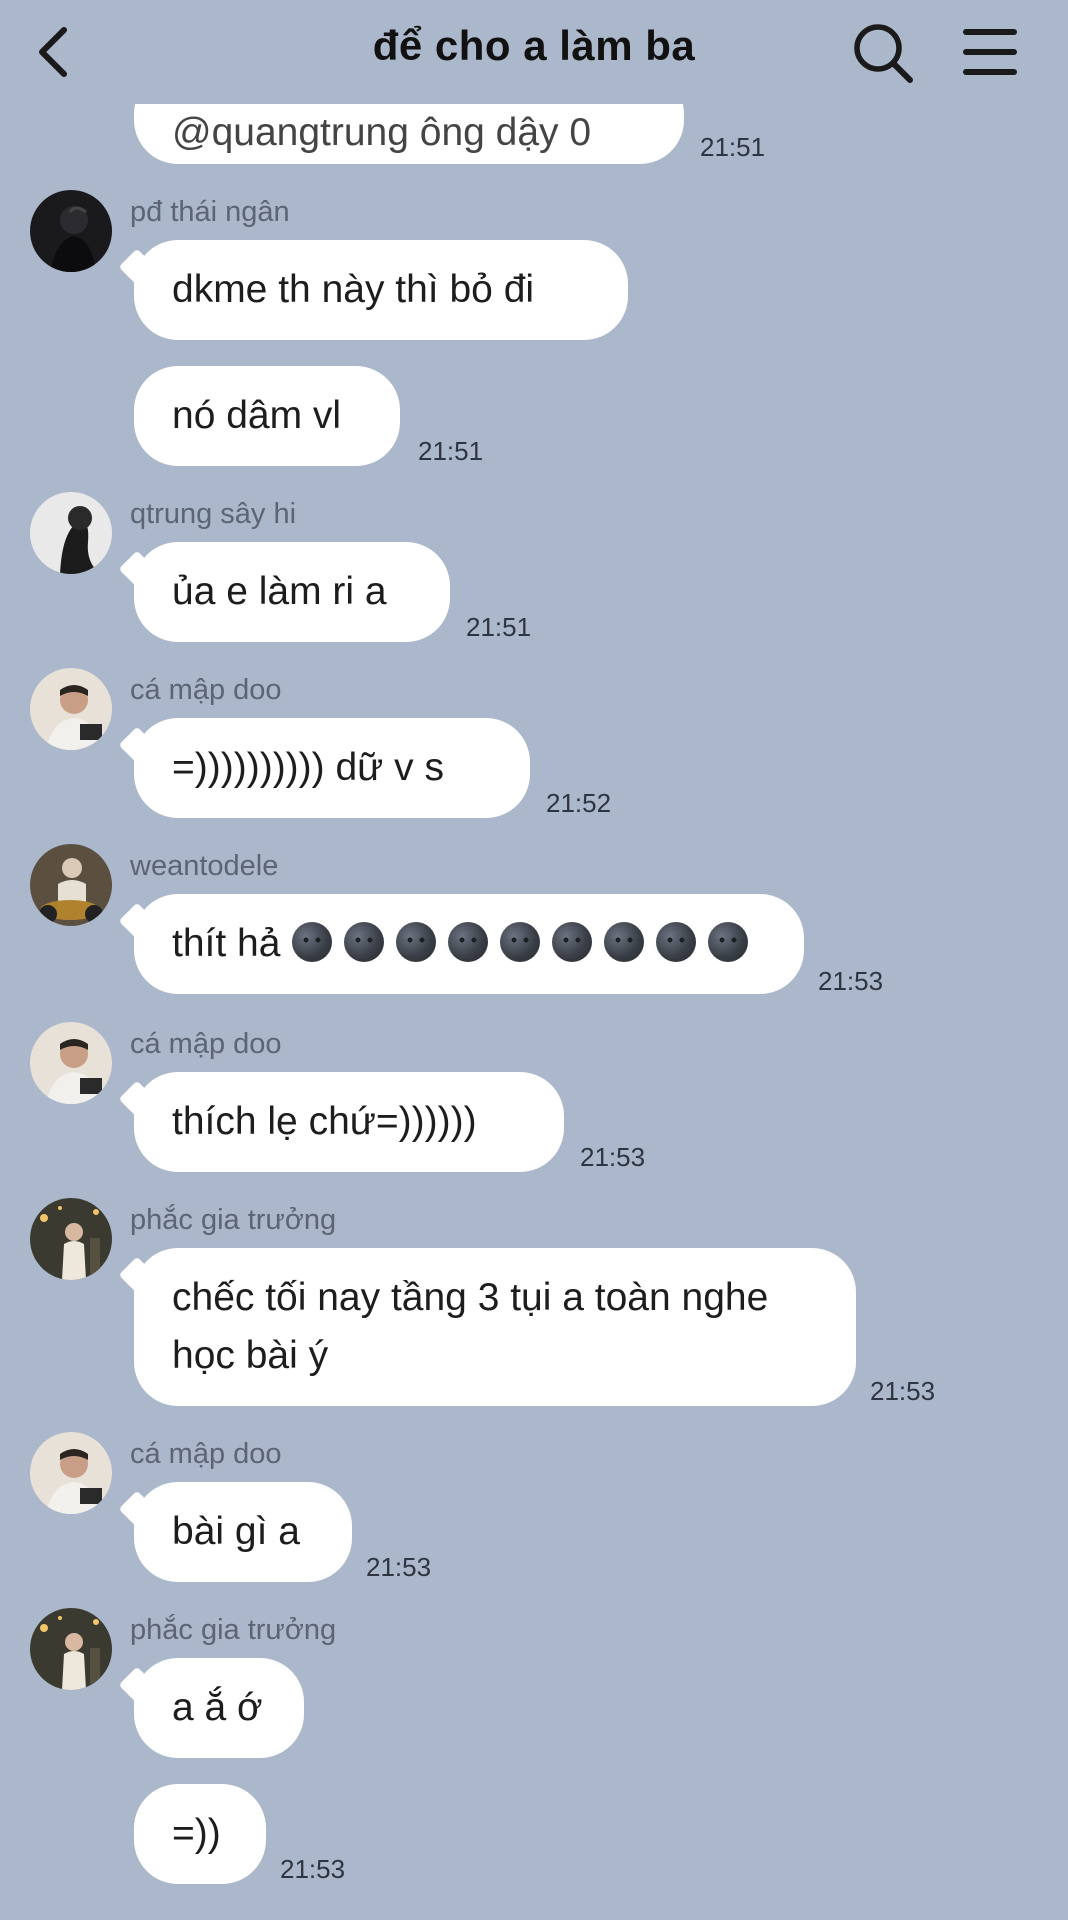  What do you see at coordinates (534, 45) in the screenshot?
I see `chat-title: để cho a làm ba` at bounding box center [534, 45].